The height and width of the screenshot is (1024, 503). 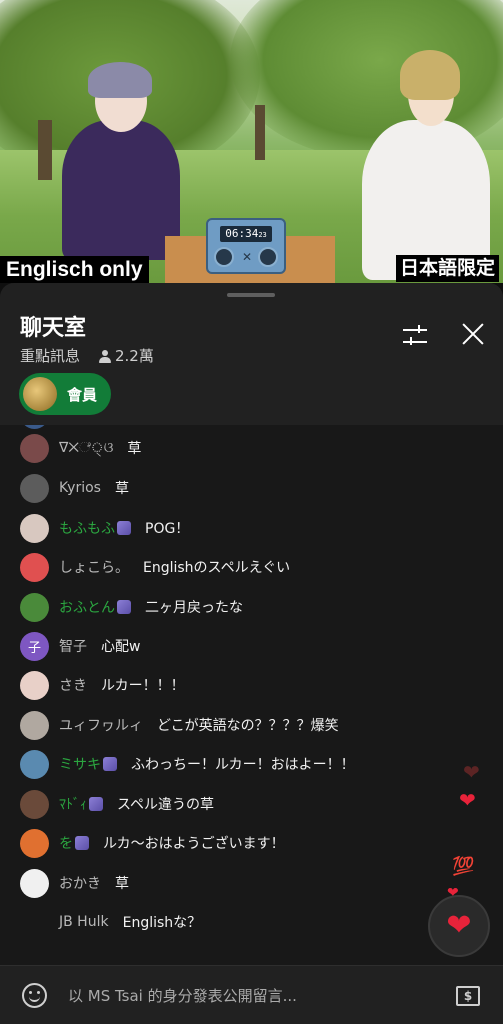 What do you see at coordinates (415, 336) in the screenshot?
I see `filter-settings-button` at bounding box center [415, 336].